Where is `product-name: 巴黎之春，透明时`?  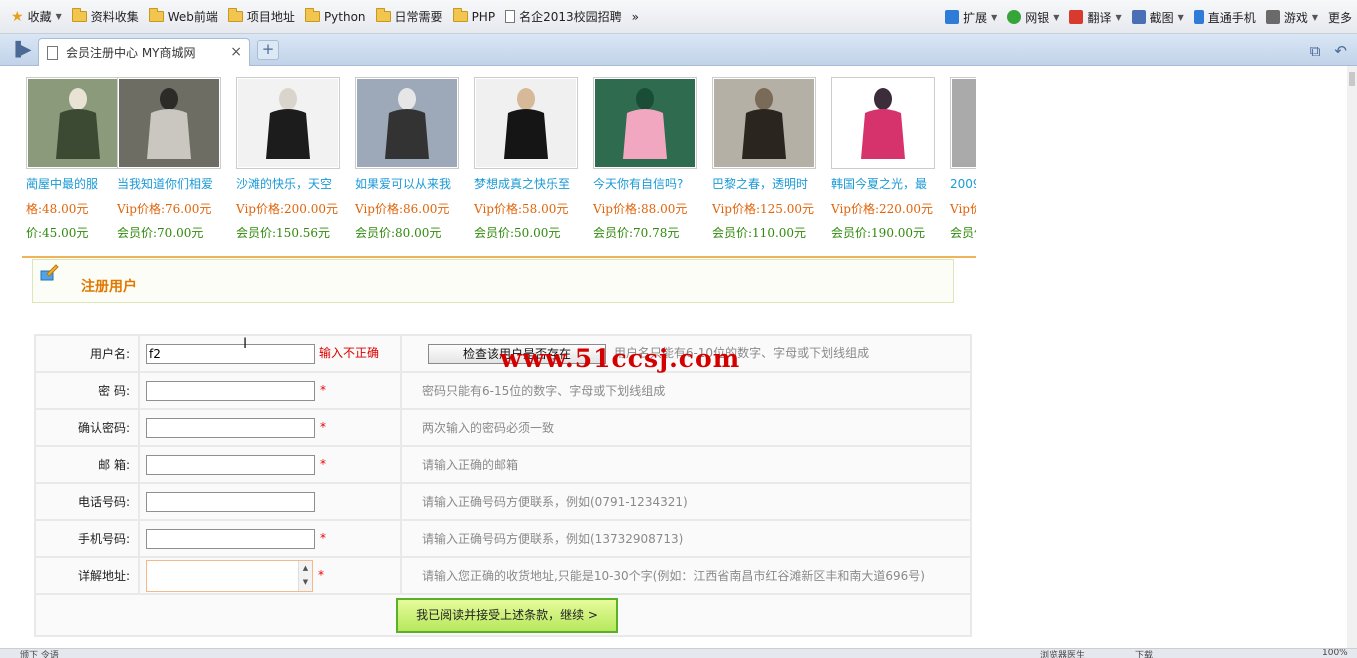 product-name: 巴黎之春，透明时 is located at coordinates (768, 183).